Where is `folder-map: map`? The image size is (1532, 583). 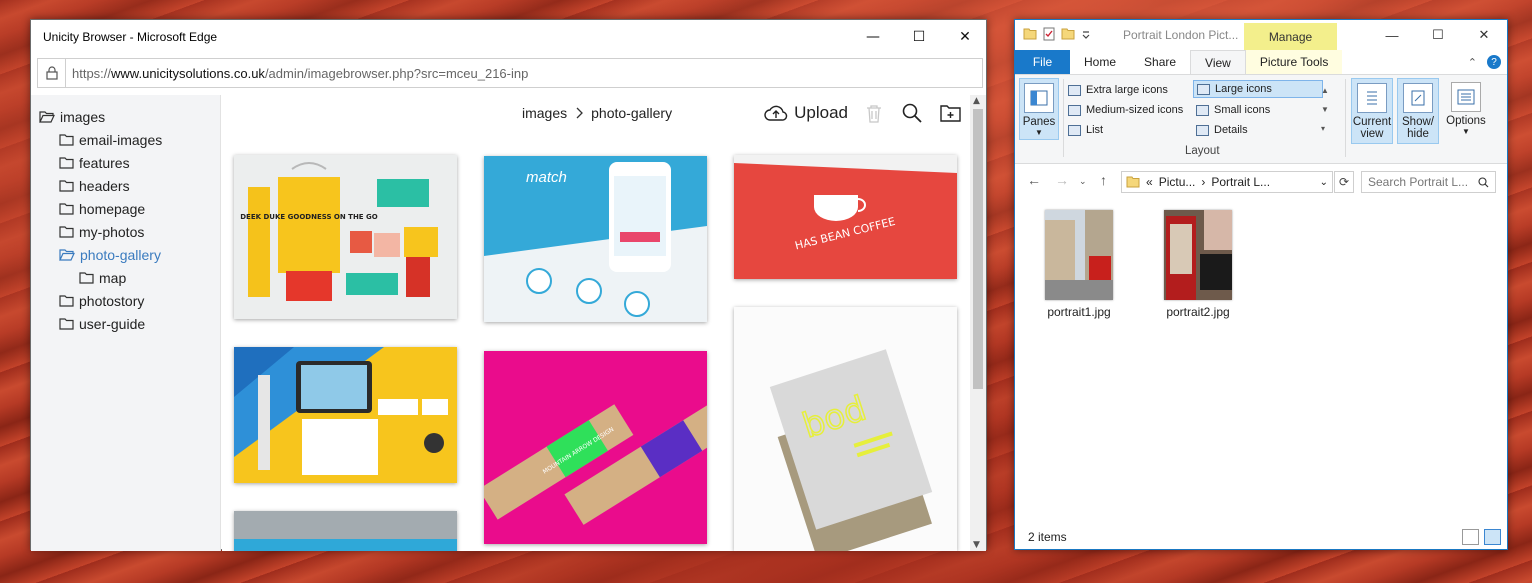
folder-map: map is located at coordinates (125, 277).